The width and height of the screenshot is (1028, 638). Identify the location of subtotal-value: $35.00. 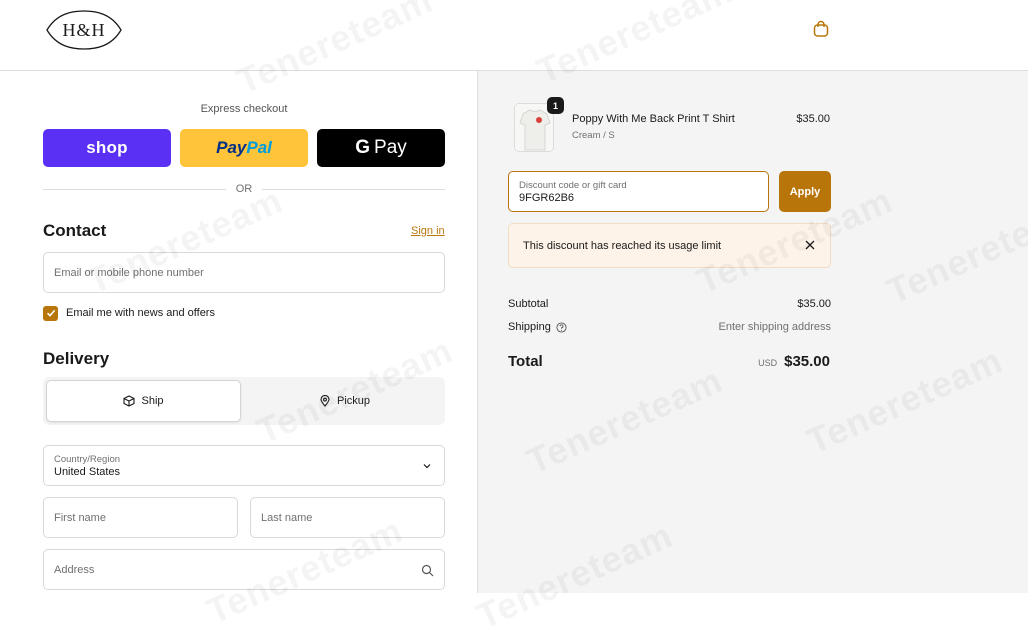
(814, 304).